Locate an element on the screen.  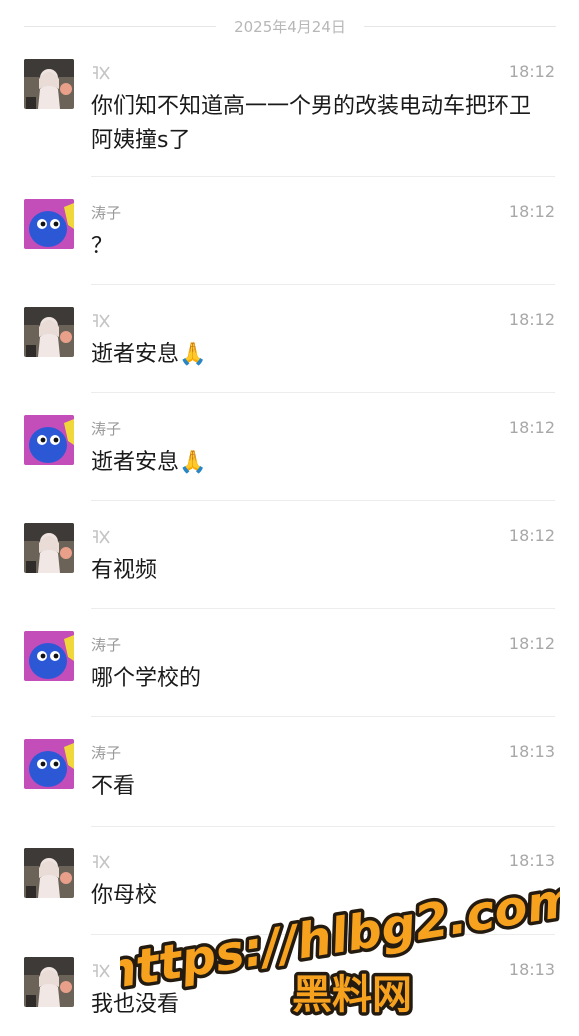
message-text: 不看 is located at coordinates (321, 787).